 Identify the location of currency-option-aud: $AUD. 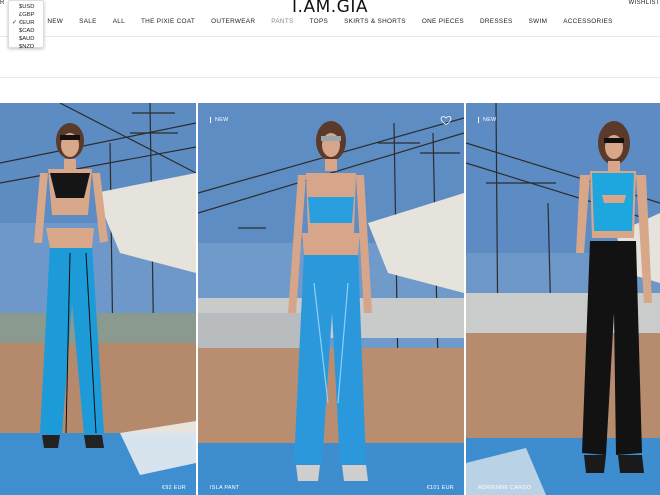
(26, 39).